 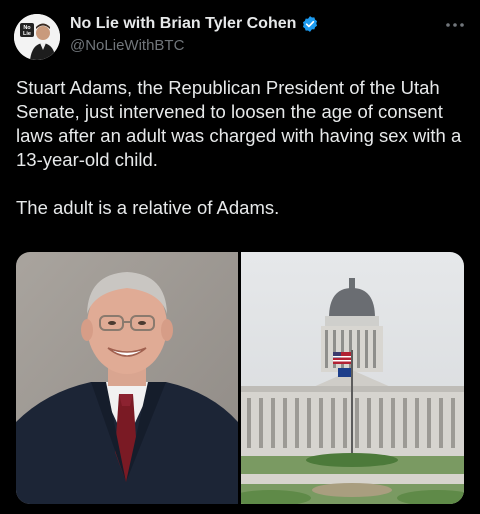 I want to click on handle: @NoLieWithBTC, so click(x=194, y=45).